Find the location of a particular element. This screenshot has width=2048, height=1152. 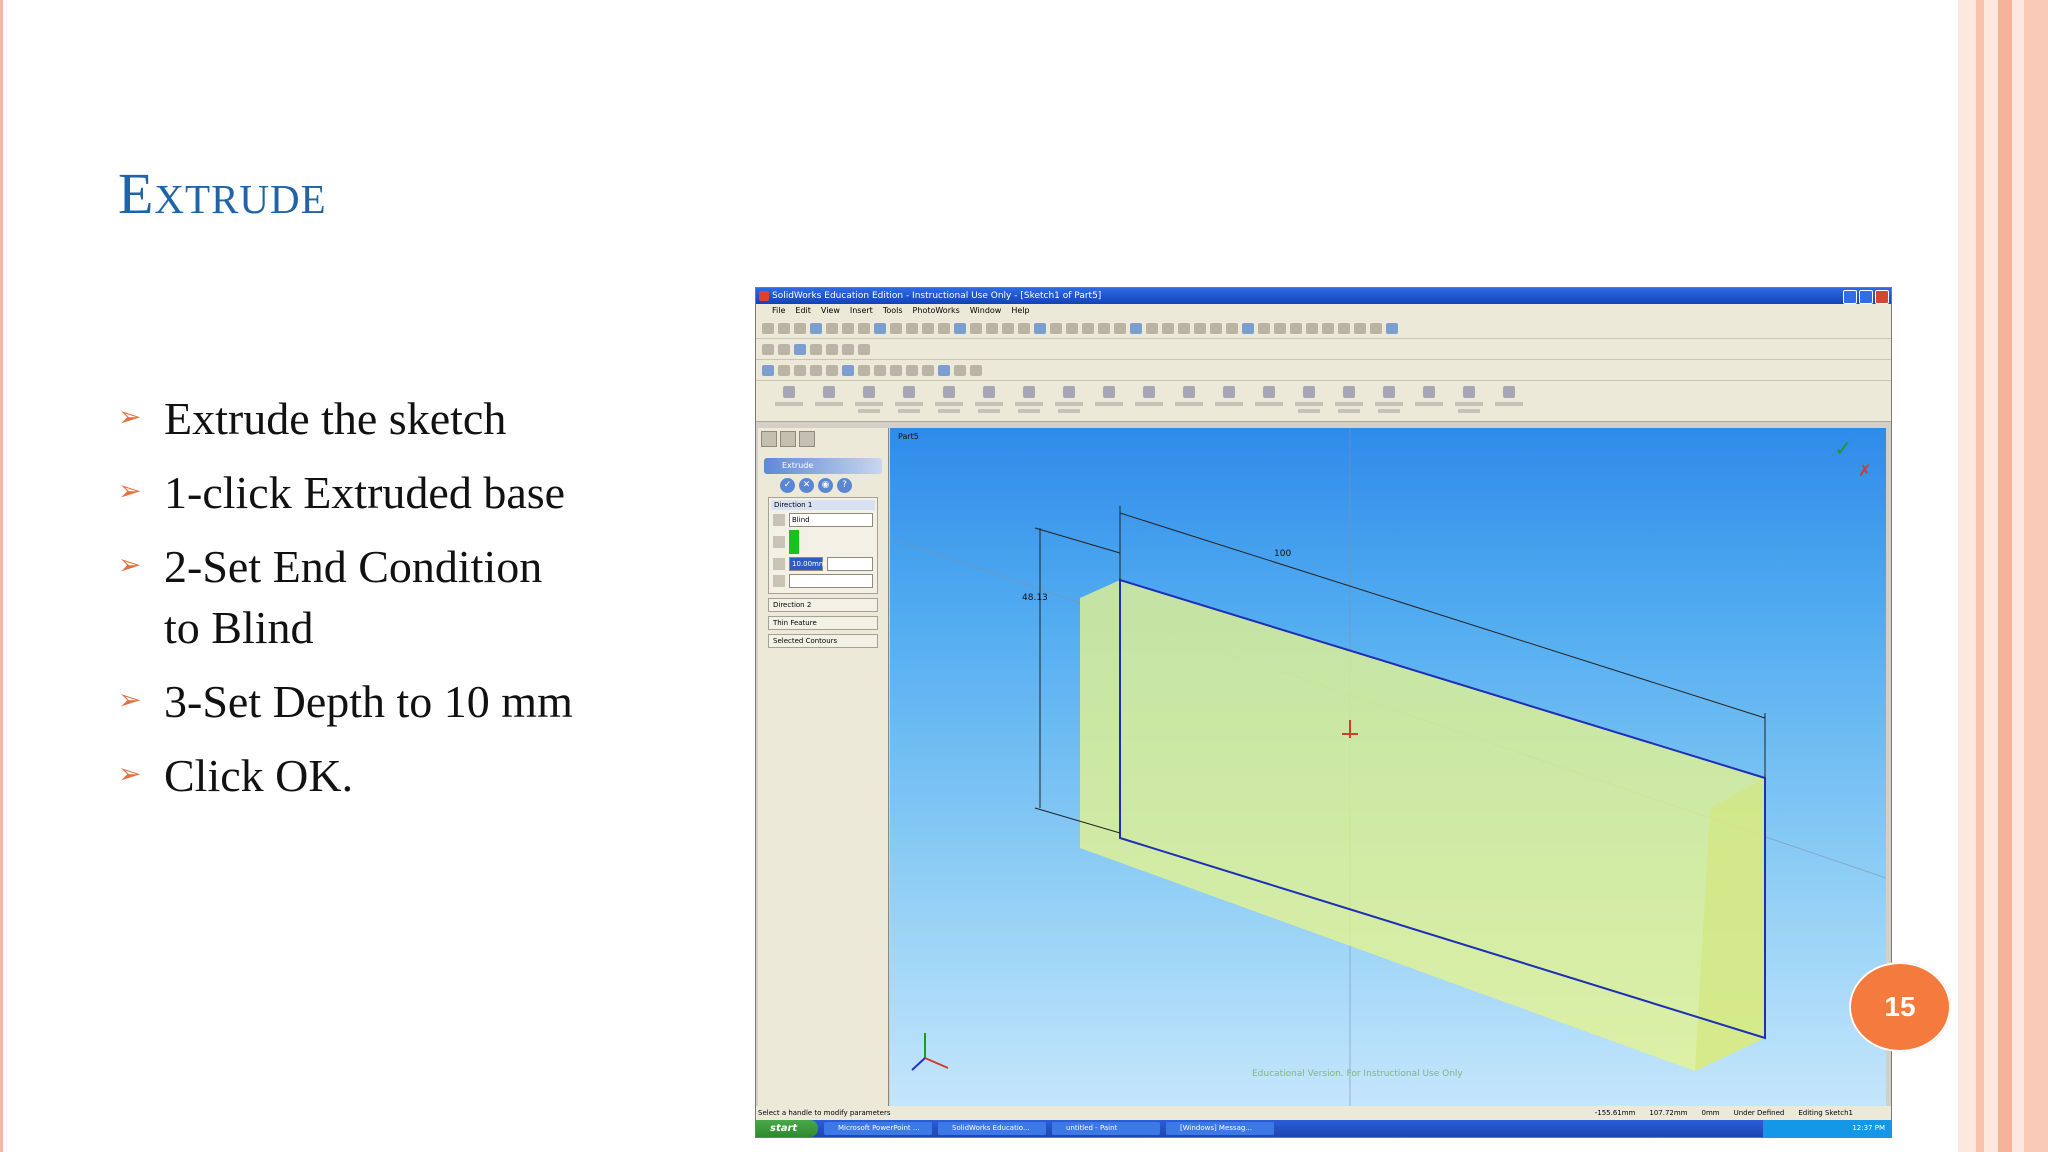

config-tab-icon is located at coordinates (807, 439).